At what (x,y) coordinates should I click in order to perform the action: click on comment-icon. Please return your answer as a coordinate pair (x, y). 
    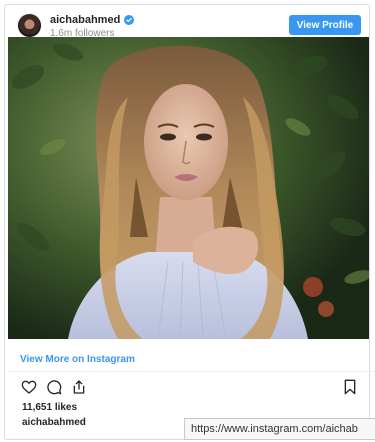
    Looking at the image, I should click on (54, 387).